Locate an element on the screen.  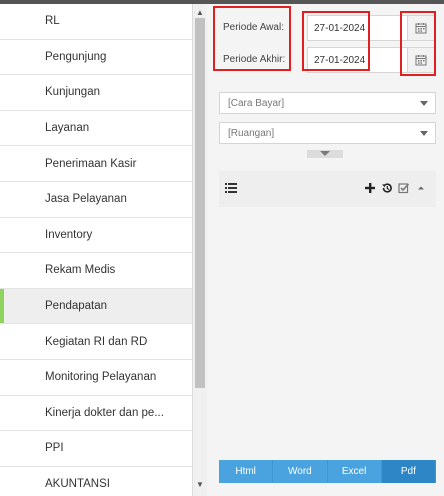
sidebar-item-akuntansi: AKUNTANSI is located at coordinates (96, 481).